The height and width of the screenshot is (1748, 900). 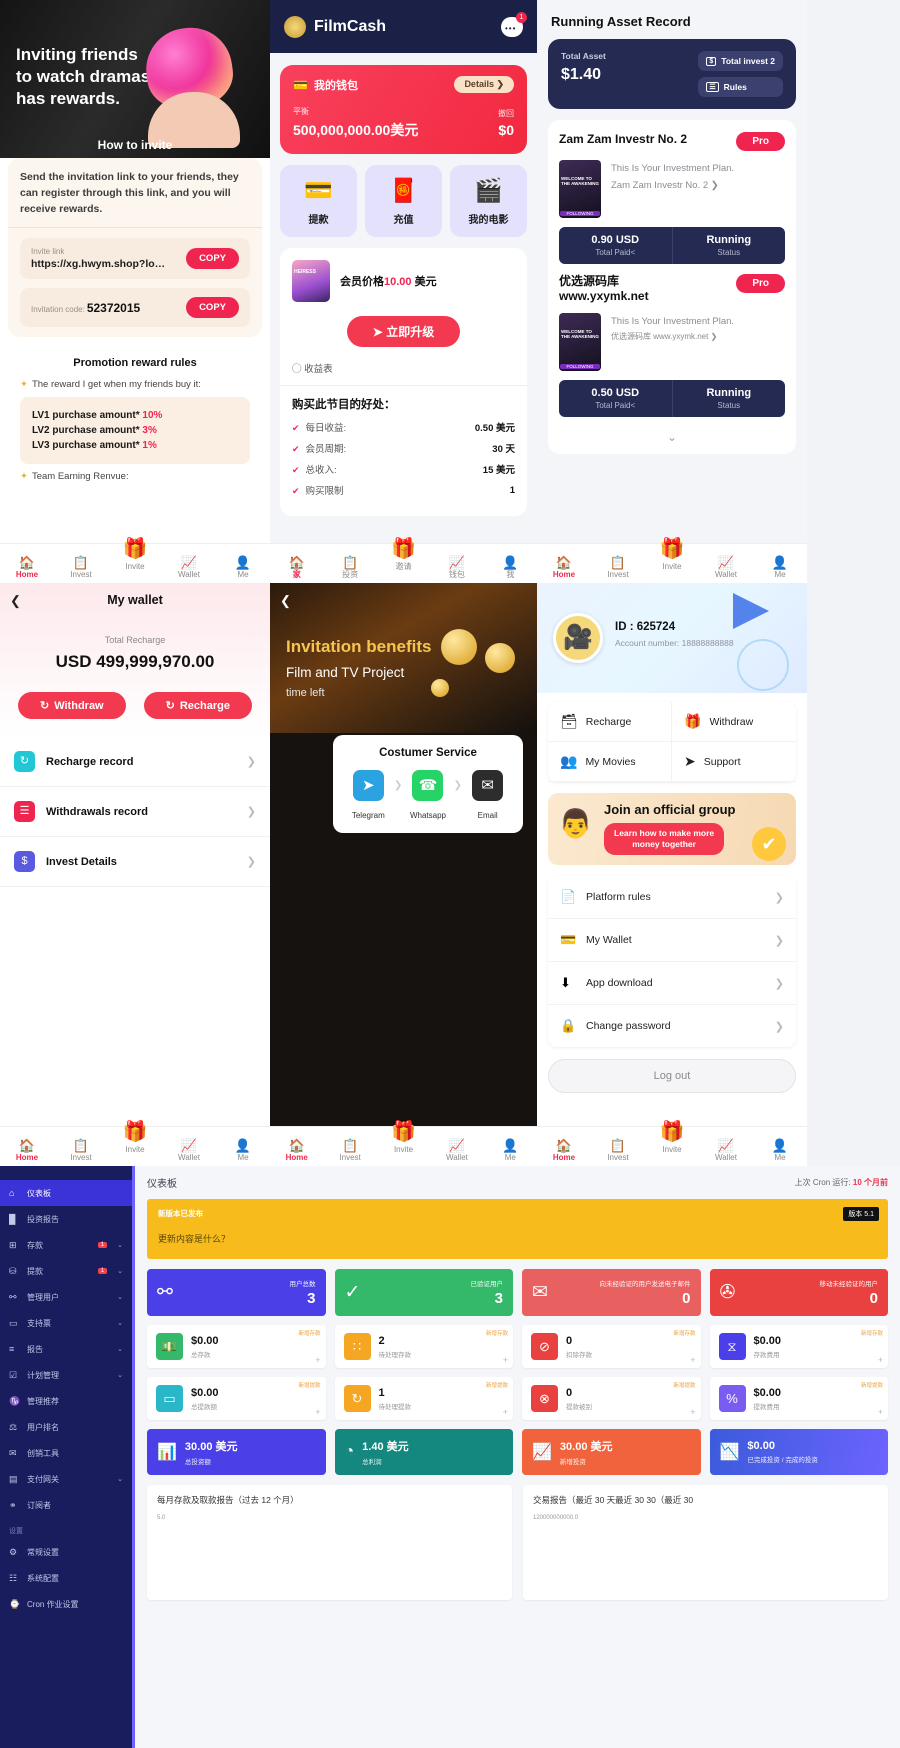 What do you see at coordinates (740, 61) in the screenshot?
I see `total-invest-button: $ Total invest 2` at bounding box center [740, 61].